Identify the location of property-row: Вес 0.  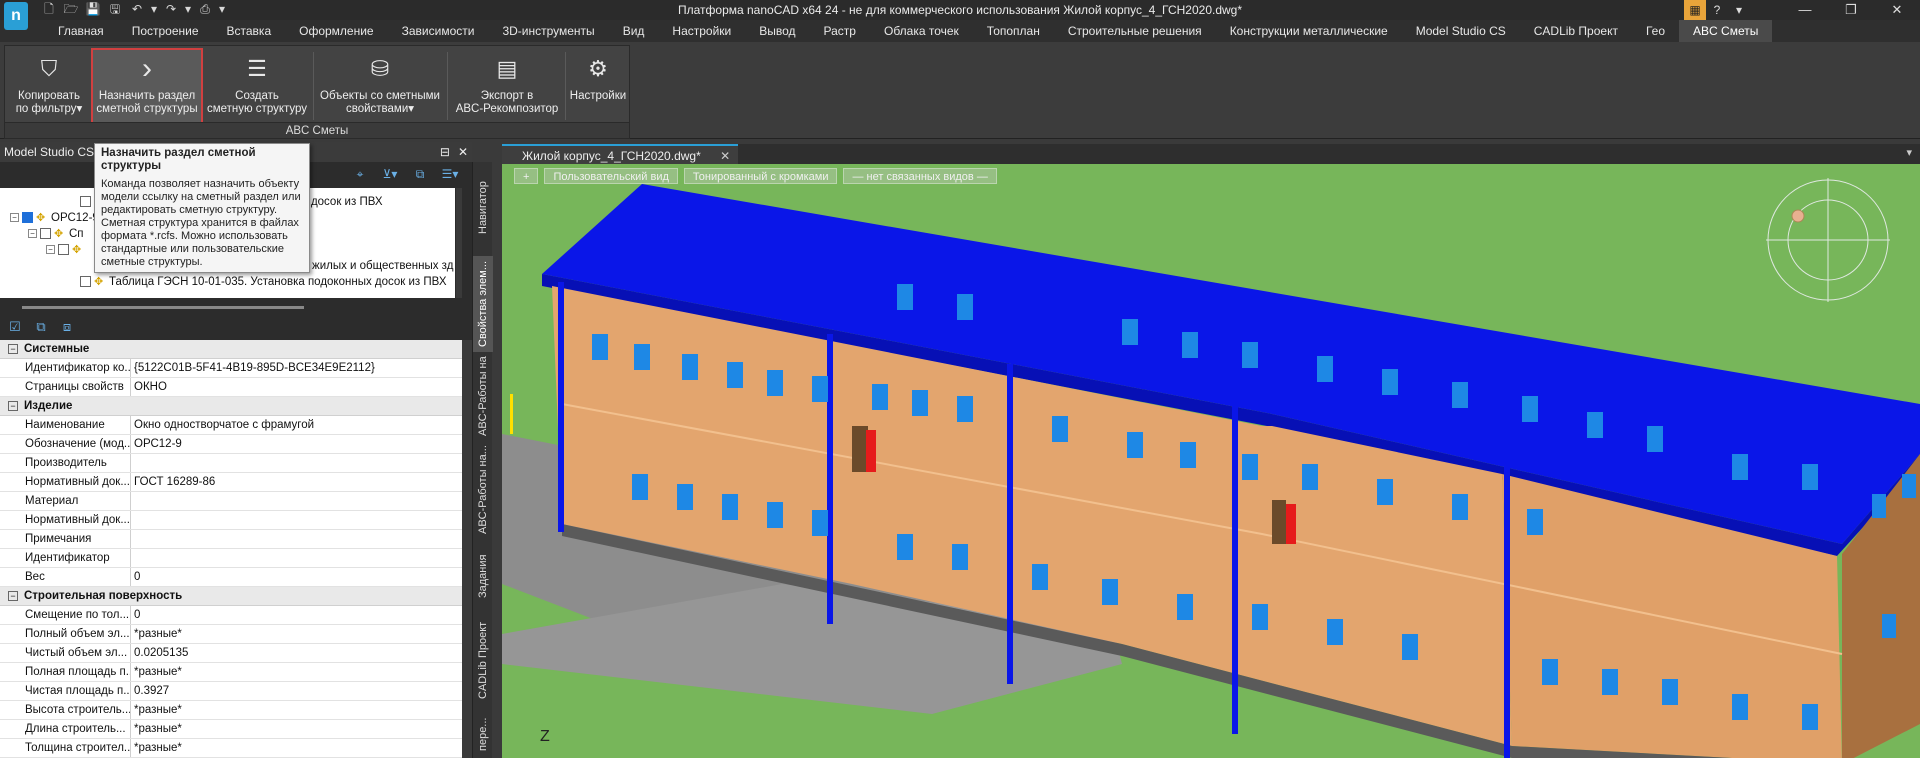
(231, 577).